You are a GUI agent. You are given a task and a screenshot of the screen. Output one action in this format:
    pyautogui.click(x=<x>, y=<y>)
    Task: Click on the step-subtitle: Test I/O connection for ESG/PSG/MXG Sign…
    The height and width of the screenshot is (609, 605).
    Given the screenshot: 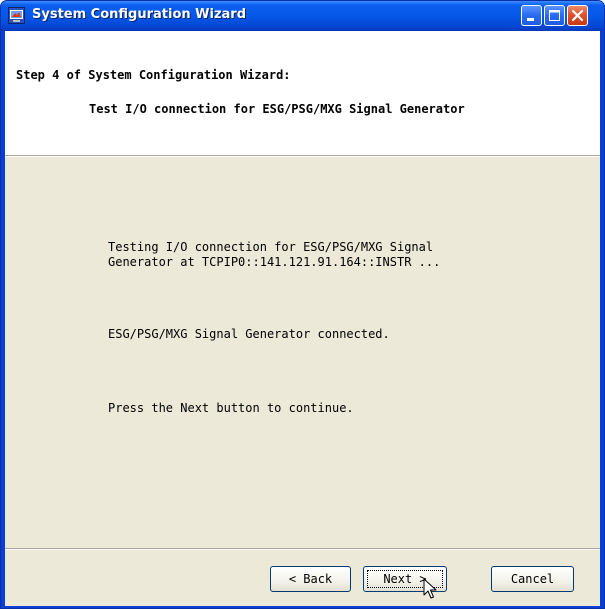 What is the action you would take?
    pyautogui.click(x=277, y=109)
    